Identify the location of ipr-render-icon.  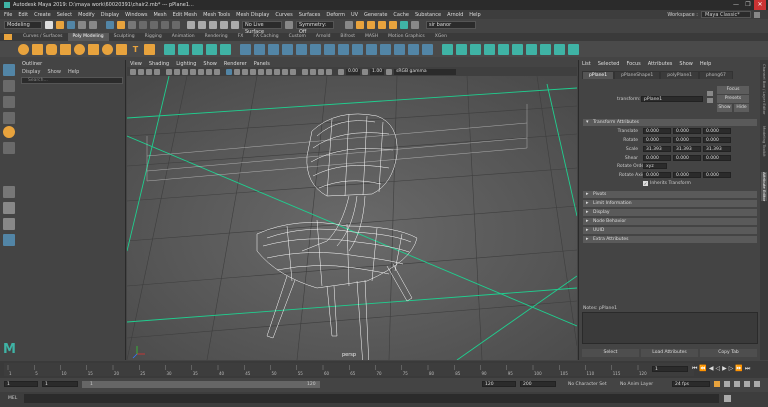
(382, 25).